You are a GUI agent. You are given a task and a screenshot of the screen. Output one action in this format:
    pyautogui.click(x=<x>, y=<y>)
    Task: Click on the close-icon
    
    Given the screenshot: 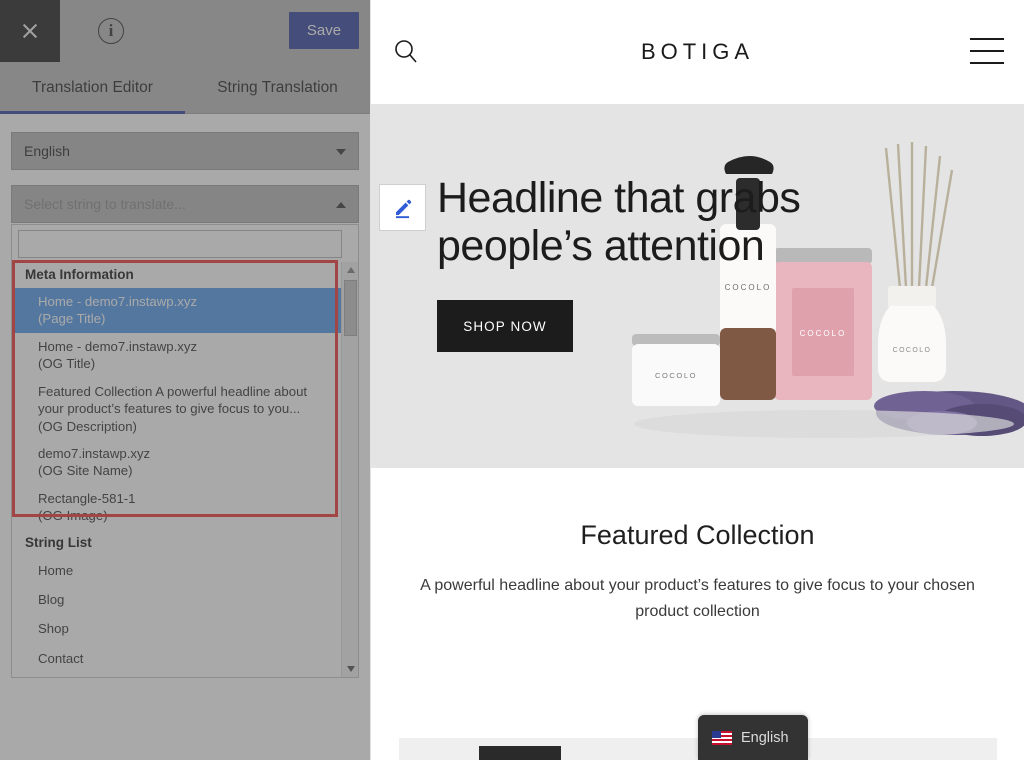 What is the action you would take?
    pyautogui.click(x=30, y=31)
    